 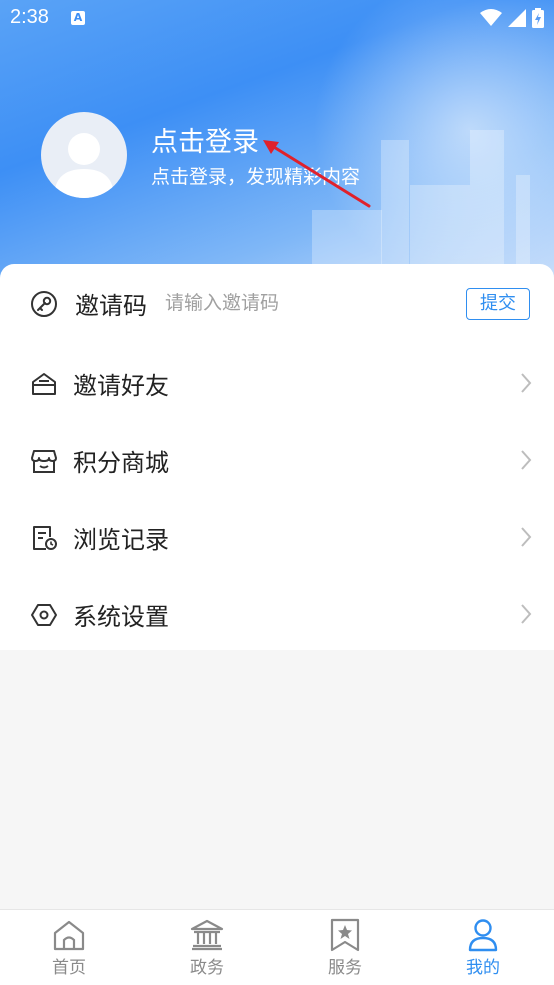 I want to click on nav-label: 我的, so click(x=483, y=968).